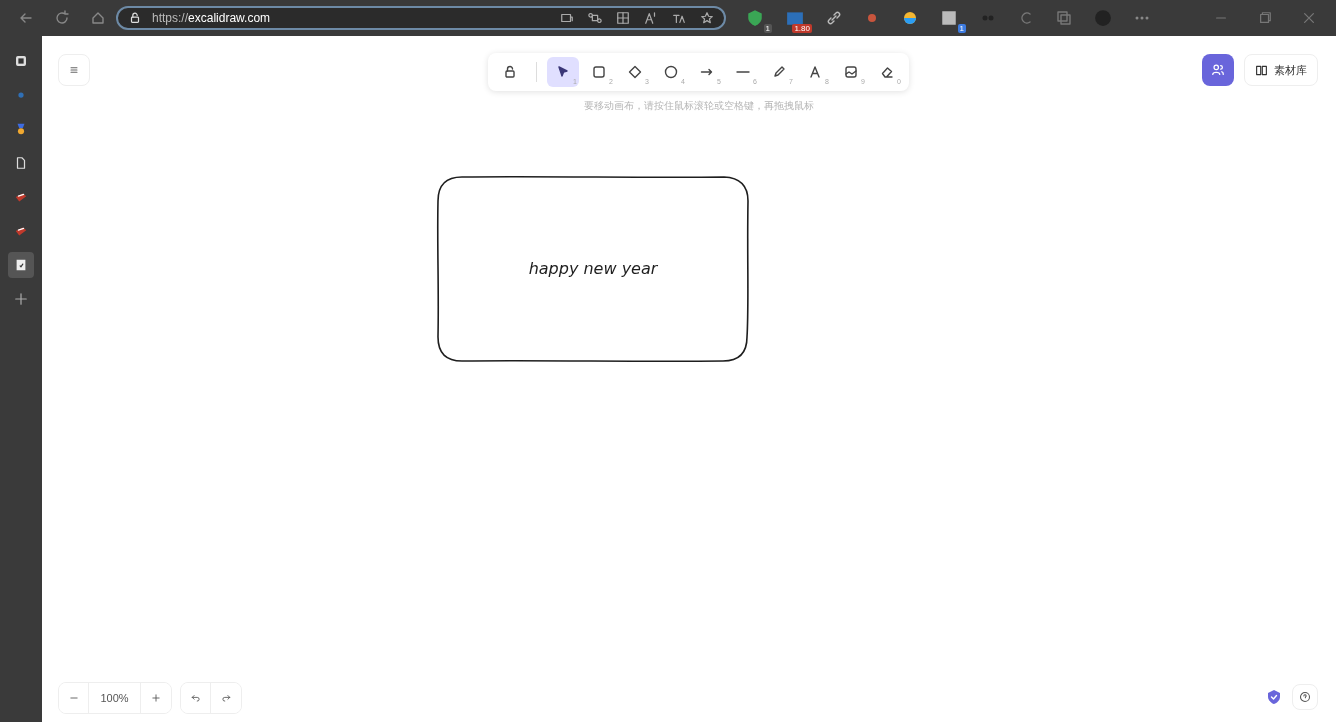  I want to click on shield-extension-icon, so click(755, 18).